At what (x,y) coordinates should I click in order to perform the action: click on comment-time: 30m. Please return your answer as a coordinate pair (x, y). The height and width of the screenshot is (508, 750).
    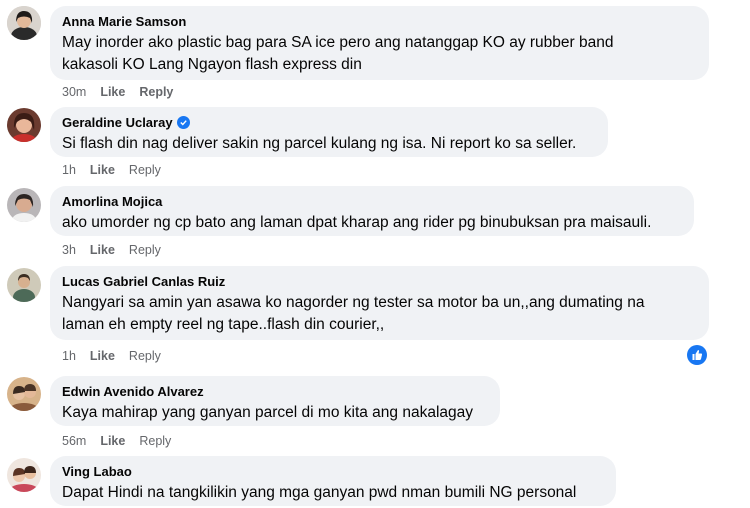
    Looking at the image, I should click on (74, 92).